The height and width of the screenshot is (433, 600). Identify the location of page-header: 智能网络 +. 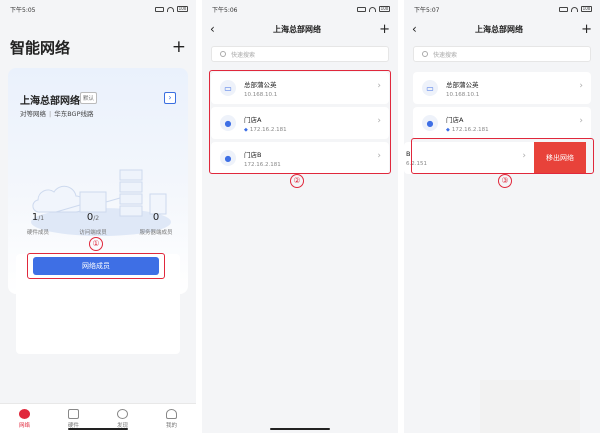
(98, 47).